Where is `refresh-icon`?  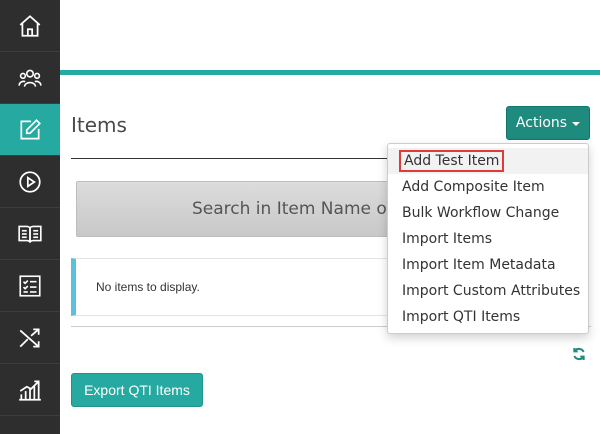
refresh-icon is located at coordinates (579, 354).